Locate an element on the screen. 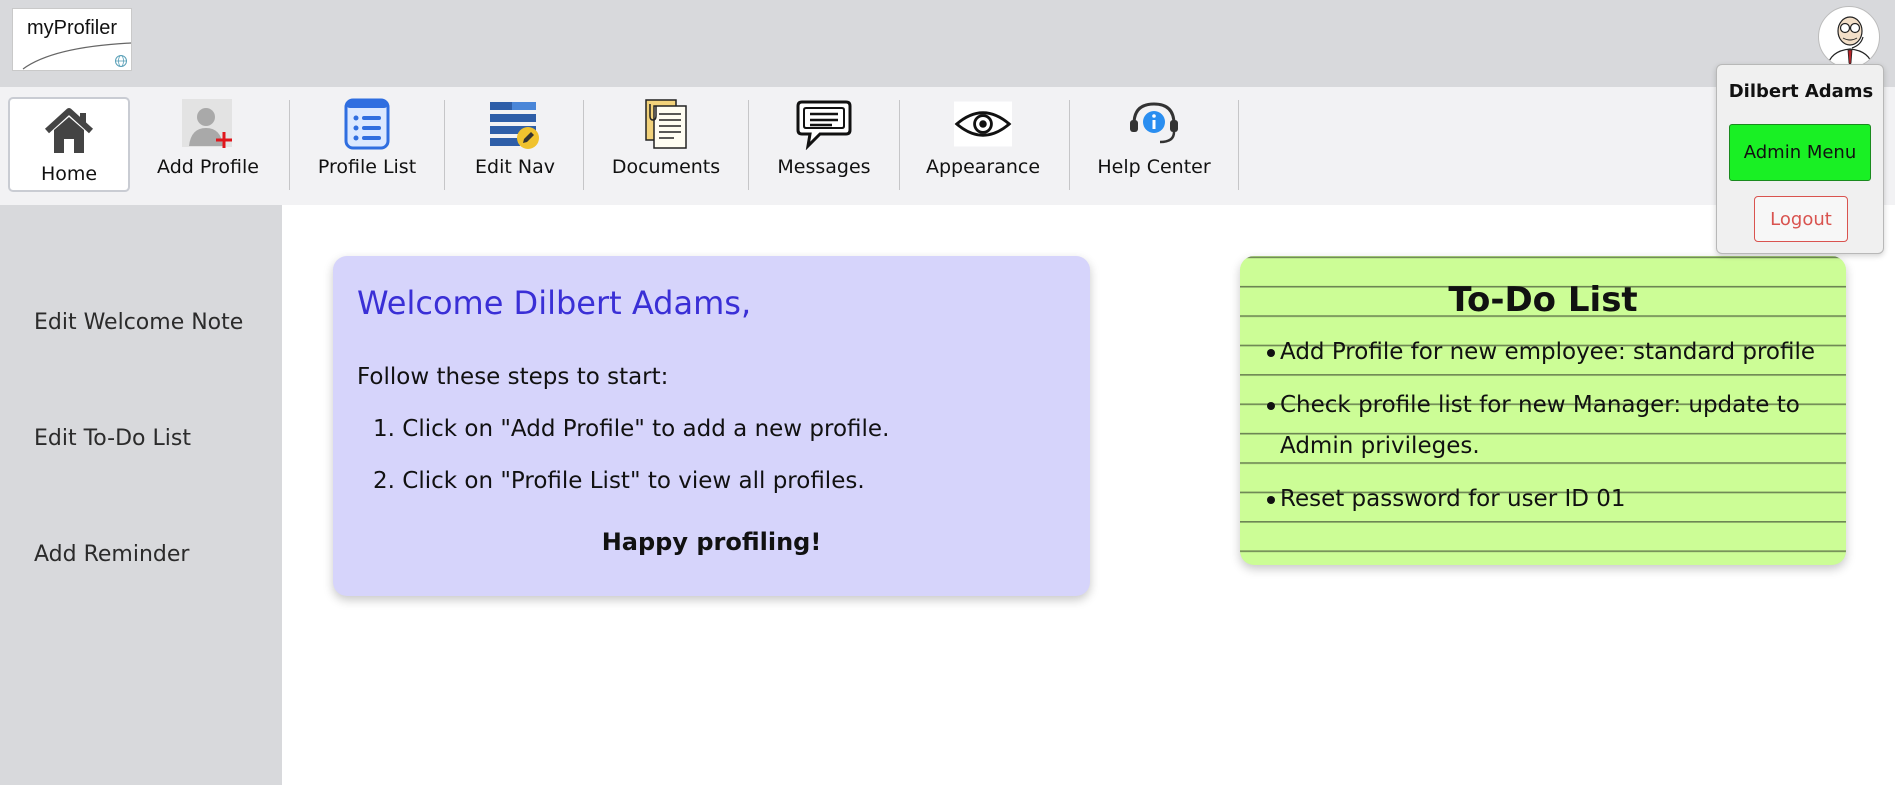 The width and height of the screenshot is (1895, 785). nav-label: Messages is located at coordinates (824, 167).